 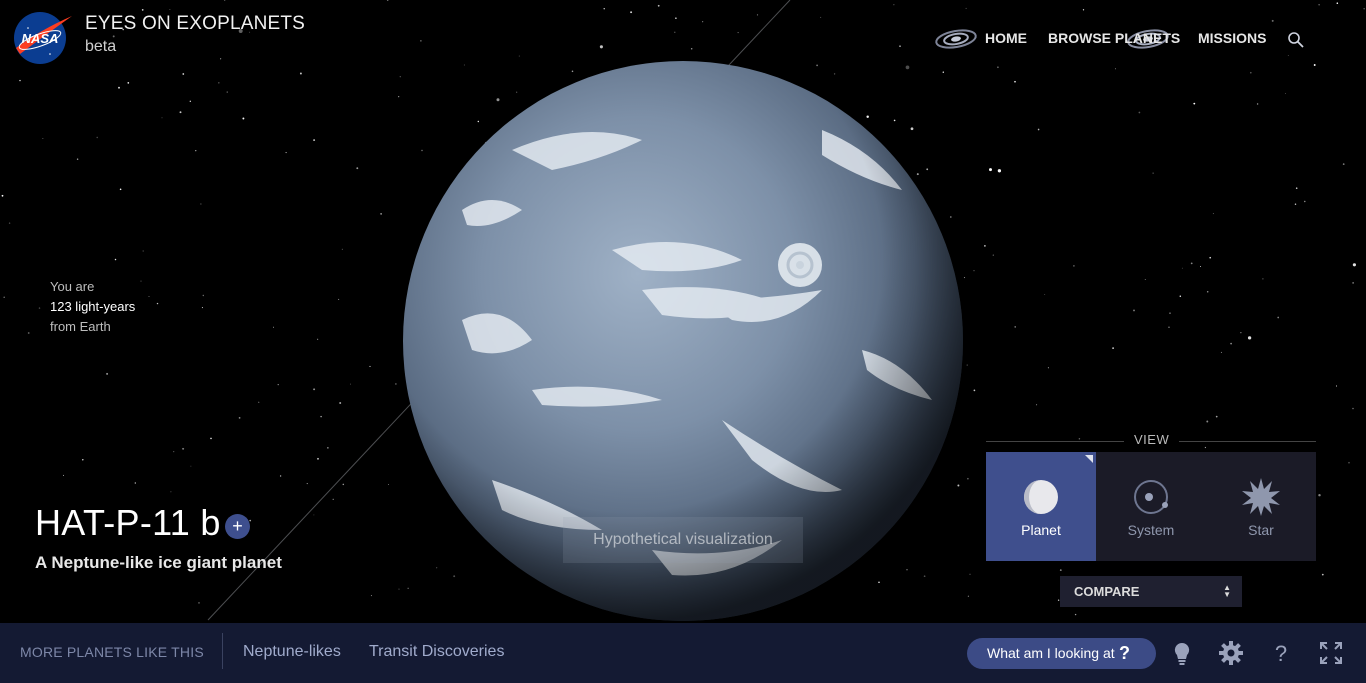 What do you see at coordinates (1261, 530) in the screenshot?
I see `view-star-label: Star` at bounding box center [1261, 530].